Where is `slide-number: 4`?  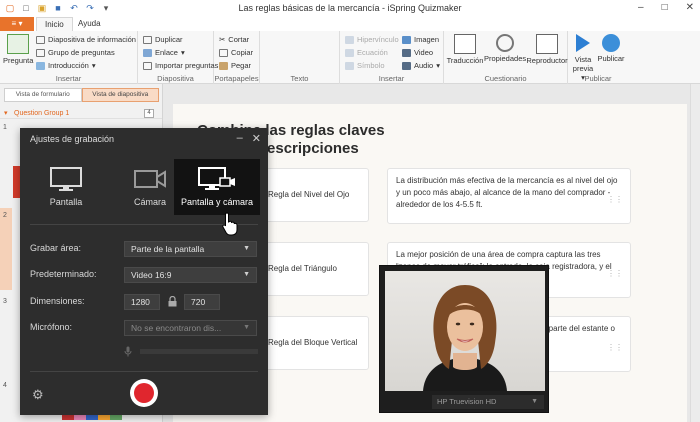
slide-number: 4 is located at coordinates (5, 385).